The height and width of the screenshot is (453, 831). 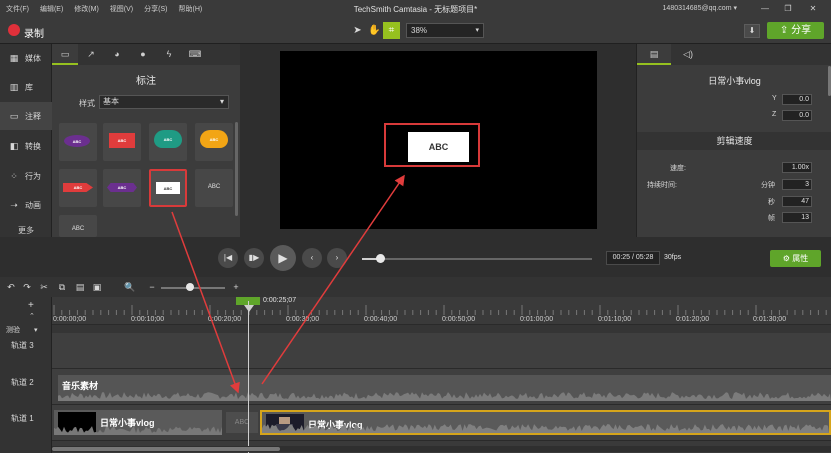 What do you see at coordinates (797, 201) in the screenshot?
I see `seconds-field: 47` at bounding box center [797, 201].